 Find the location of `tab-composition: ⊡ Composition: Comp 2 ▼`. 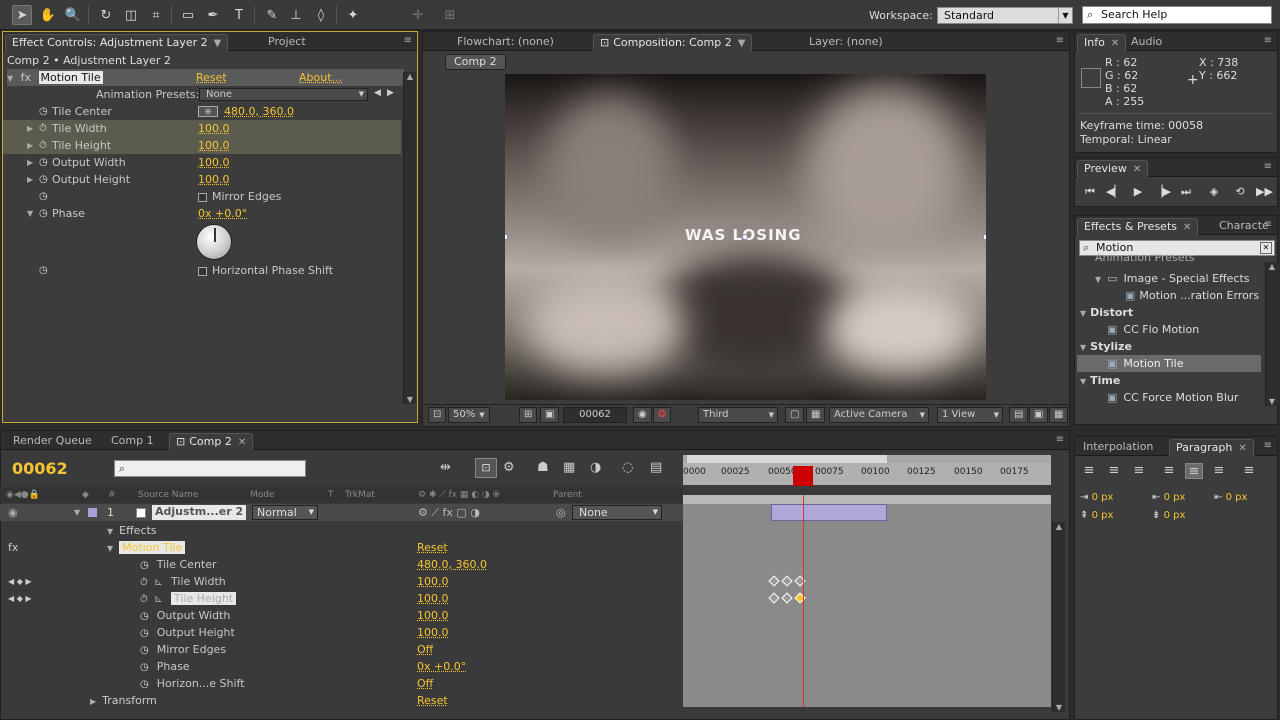

tab-composition: ⊡ Composition: Comp 2 ▼ is located at coordinates (673, 42).